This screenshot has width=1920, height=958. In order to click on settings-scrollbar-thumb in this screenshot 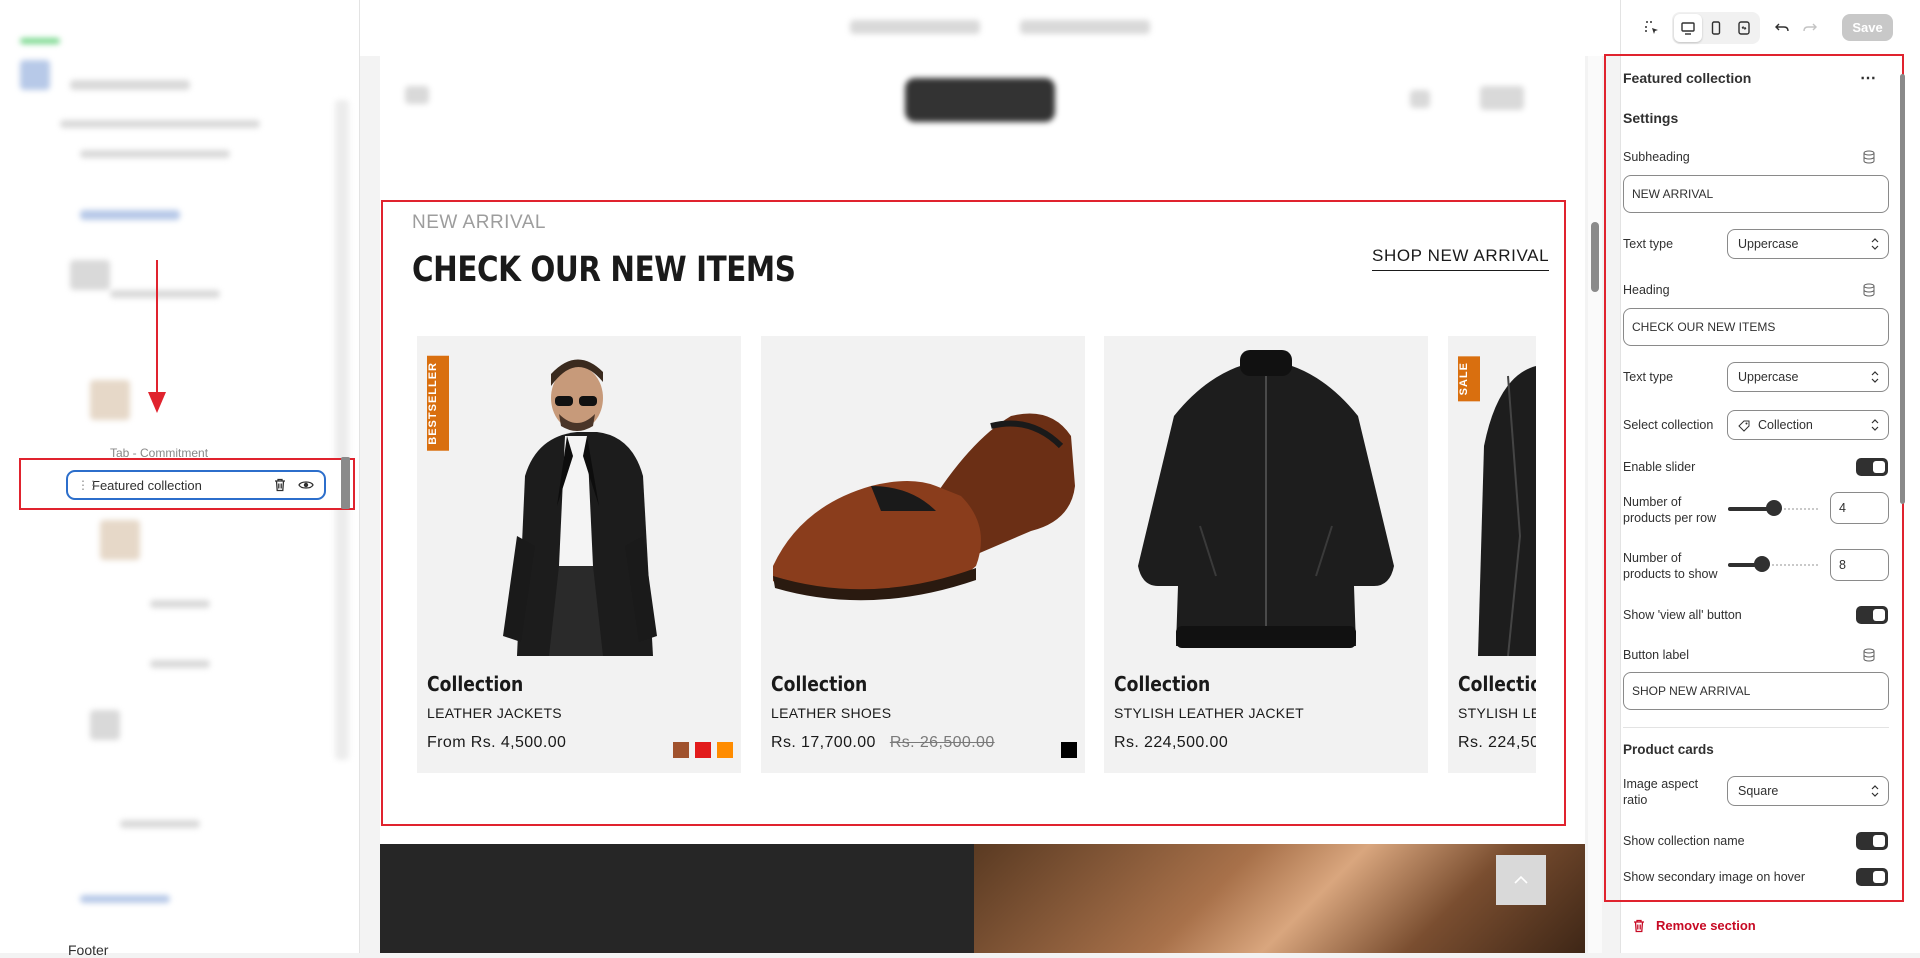, I will do `click(1902, 289)`.